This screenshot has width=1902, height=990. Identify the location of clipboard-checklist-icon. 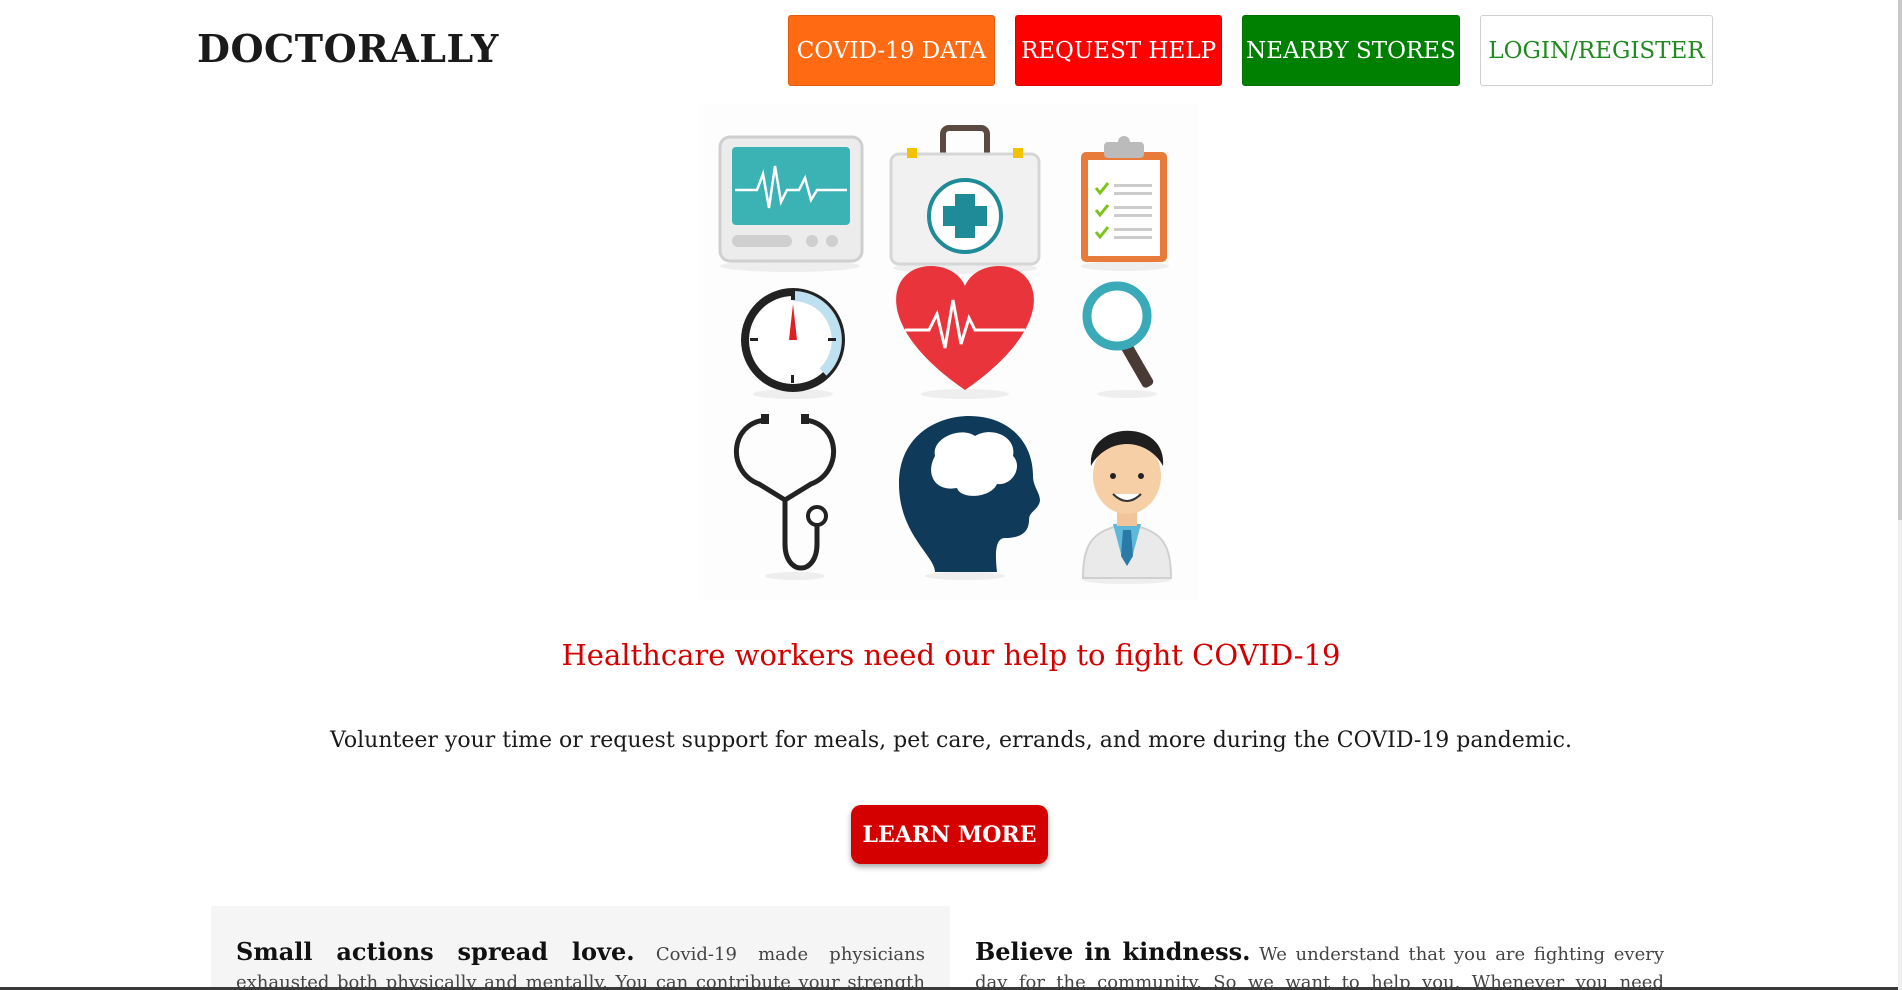
(1125, 203).